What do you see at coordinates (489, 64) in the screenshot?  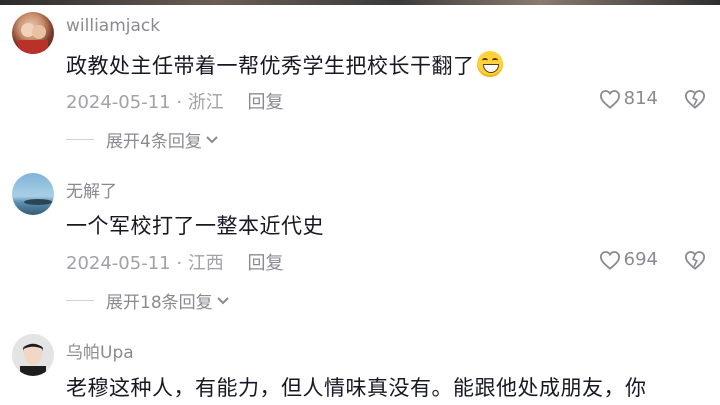 I see `grinning-squint-emoji-icon` at bounding box center [489, 64].